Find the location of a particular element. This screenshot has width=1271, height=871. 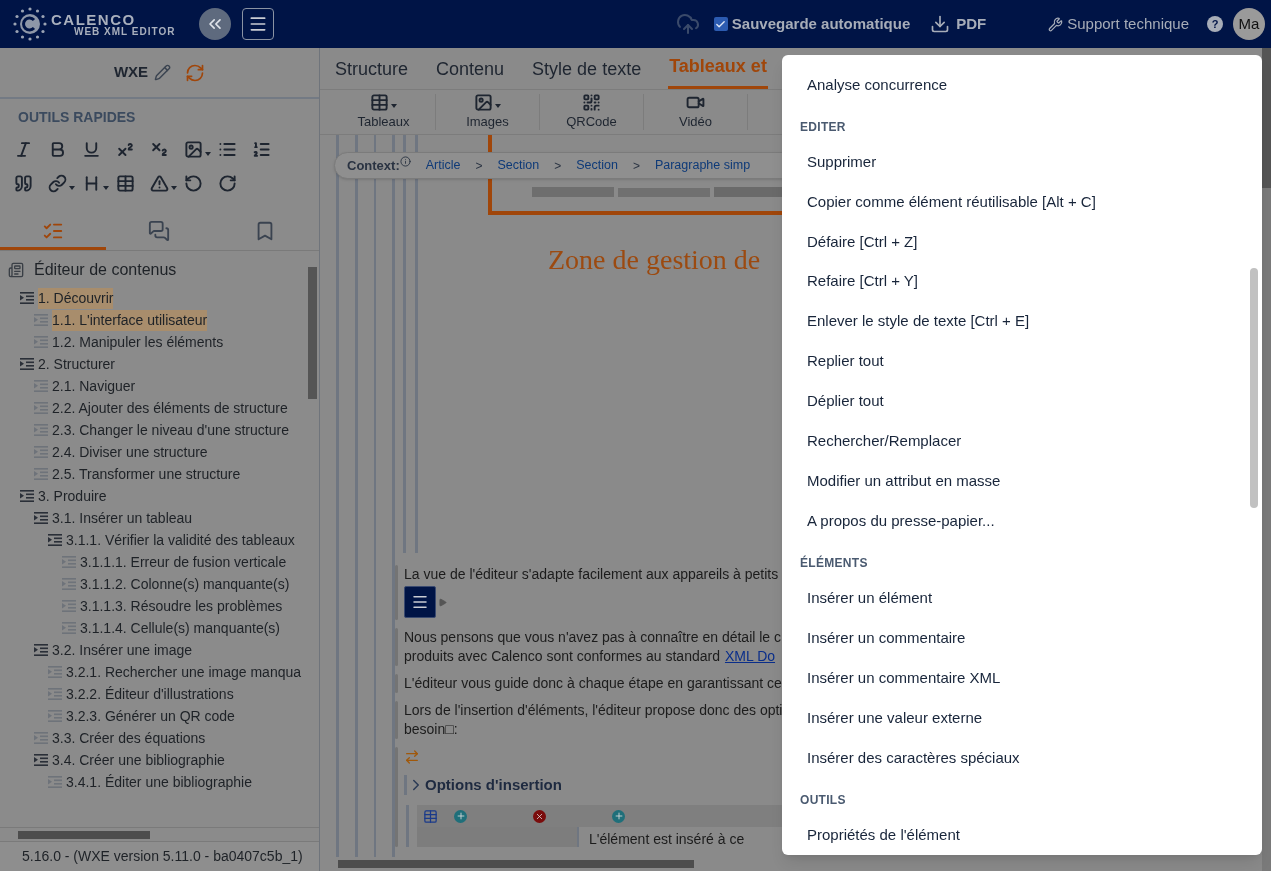

menu-item: Insérer un commentaire is located at coordinates (1014, 638).